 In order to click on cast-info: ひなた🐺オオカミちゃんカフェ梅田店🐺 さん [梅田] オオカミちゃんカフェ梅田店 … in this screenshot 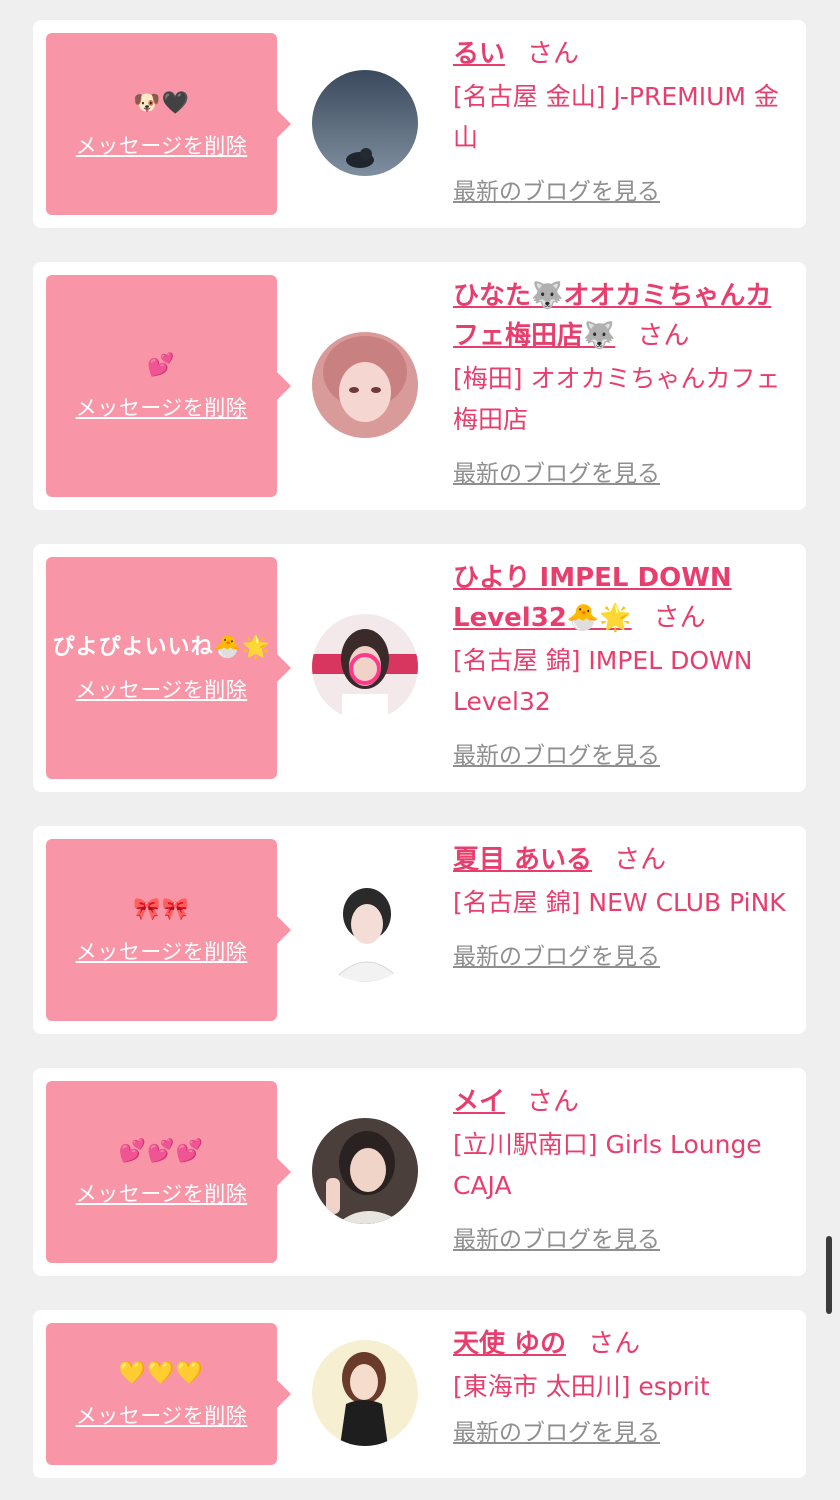, I will do `click(623, 382)`.